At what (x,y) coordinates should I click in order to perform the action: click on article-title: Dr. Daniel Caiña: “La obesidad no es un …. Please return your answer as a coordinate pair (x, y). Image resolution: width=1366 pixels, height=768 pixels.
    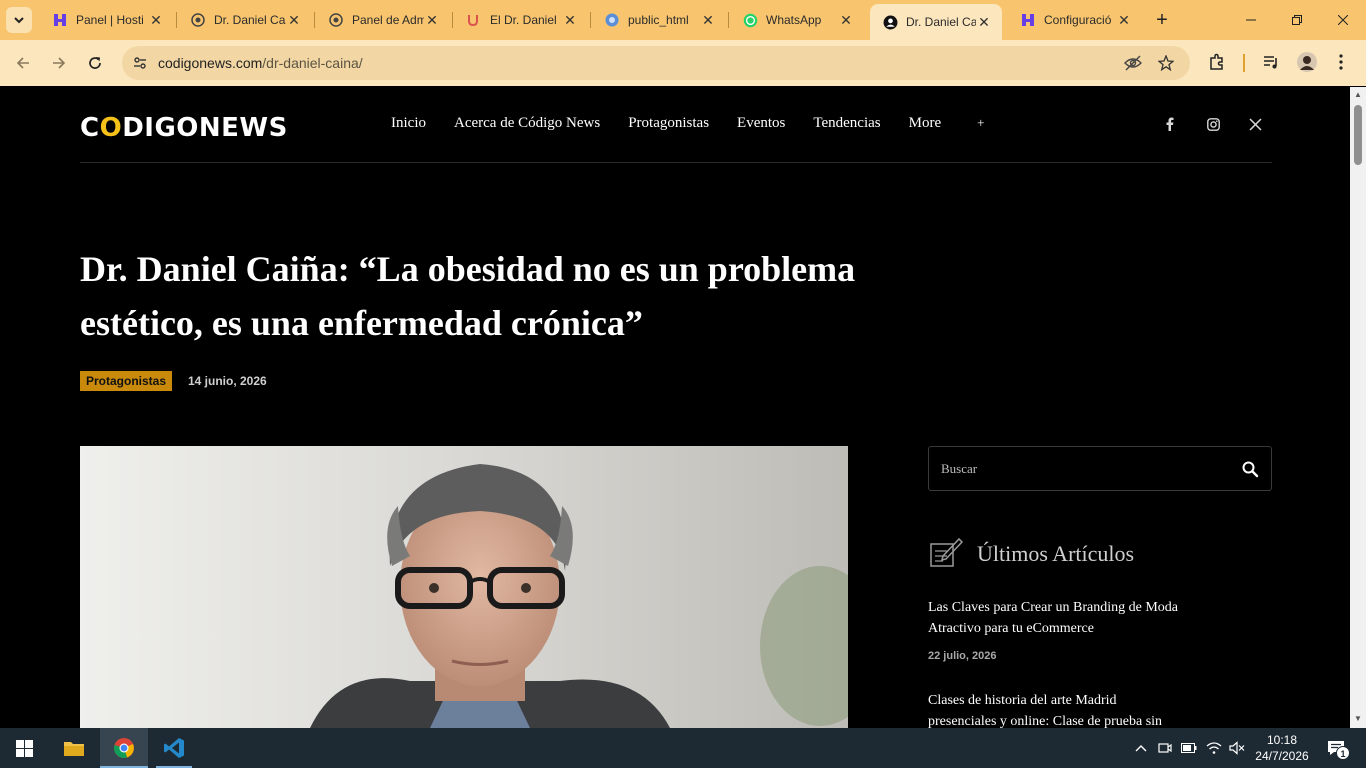
    Looking at the image, I should click on (468, 296).